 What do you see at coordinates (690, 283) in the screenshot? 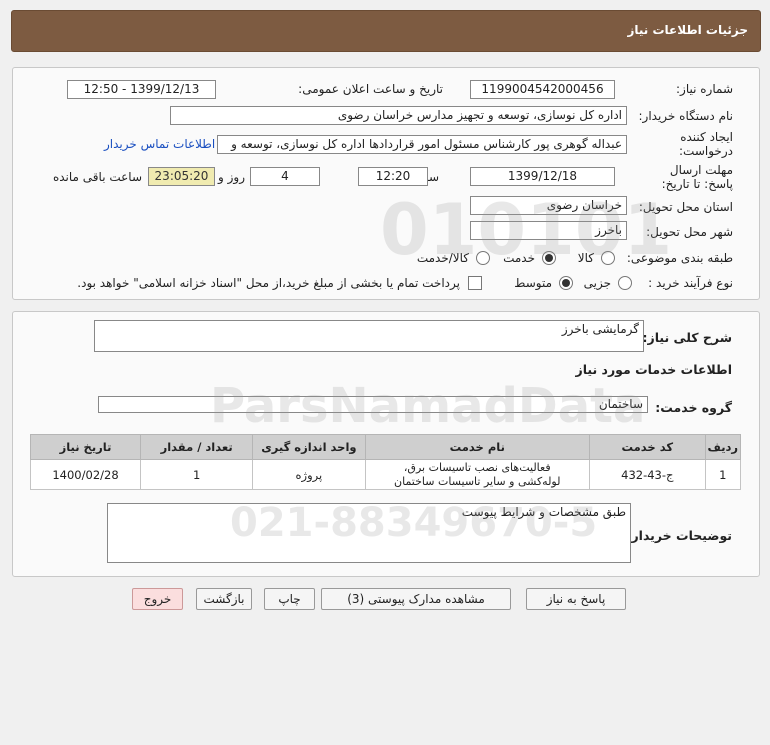
I see `purchase-type-label: نوع فرآیند خرید :` at bounding box center [690, 283].